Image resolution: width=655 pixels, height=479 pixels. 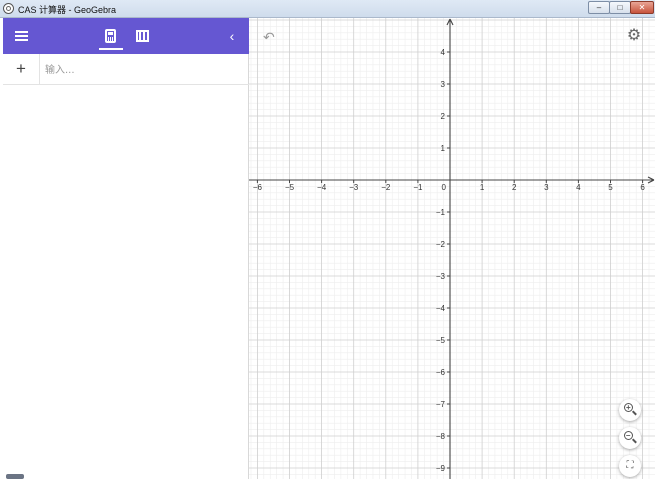 I want to click on window-title: CAS 计算器 - GeoGebra, so click(x=67, y=10).